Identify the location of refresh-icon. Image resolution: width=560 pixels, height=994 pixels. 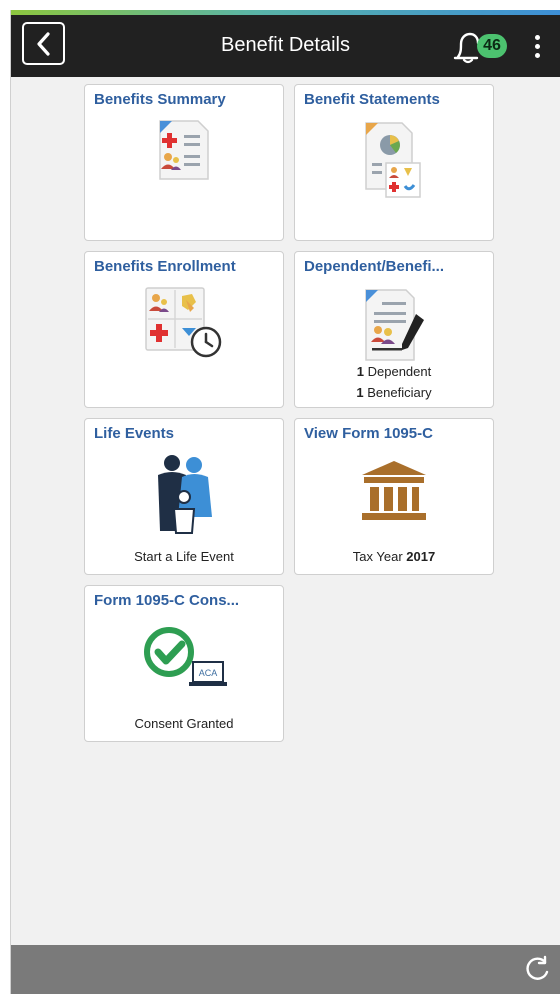
(537, 969).